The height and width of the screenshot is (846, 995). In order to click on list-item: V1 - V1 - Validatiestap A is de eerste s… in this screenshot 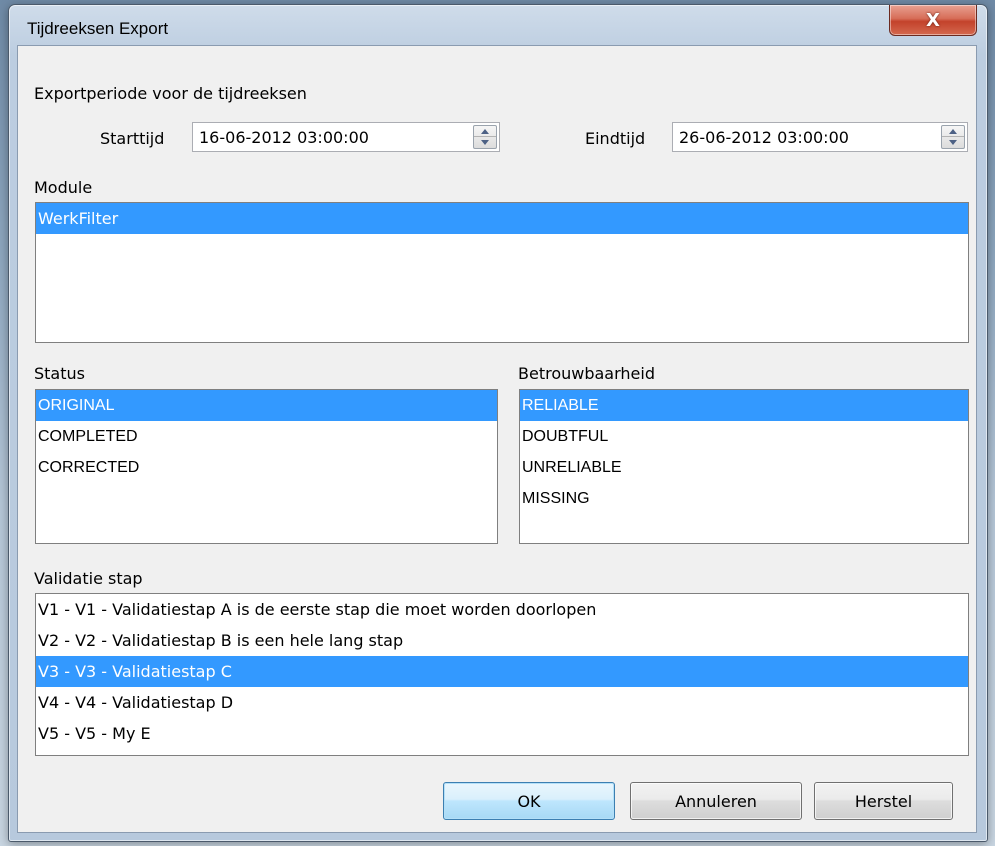, I will do `click(502, 609)`.